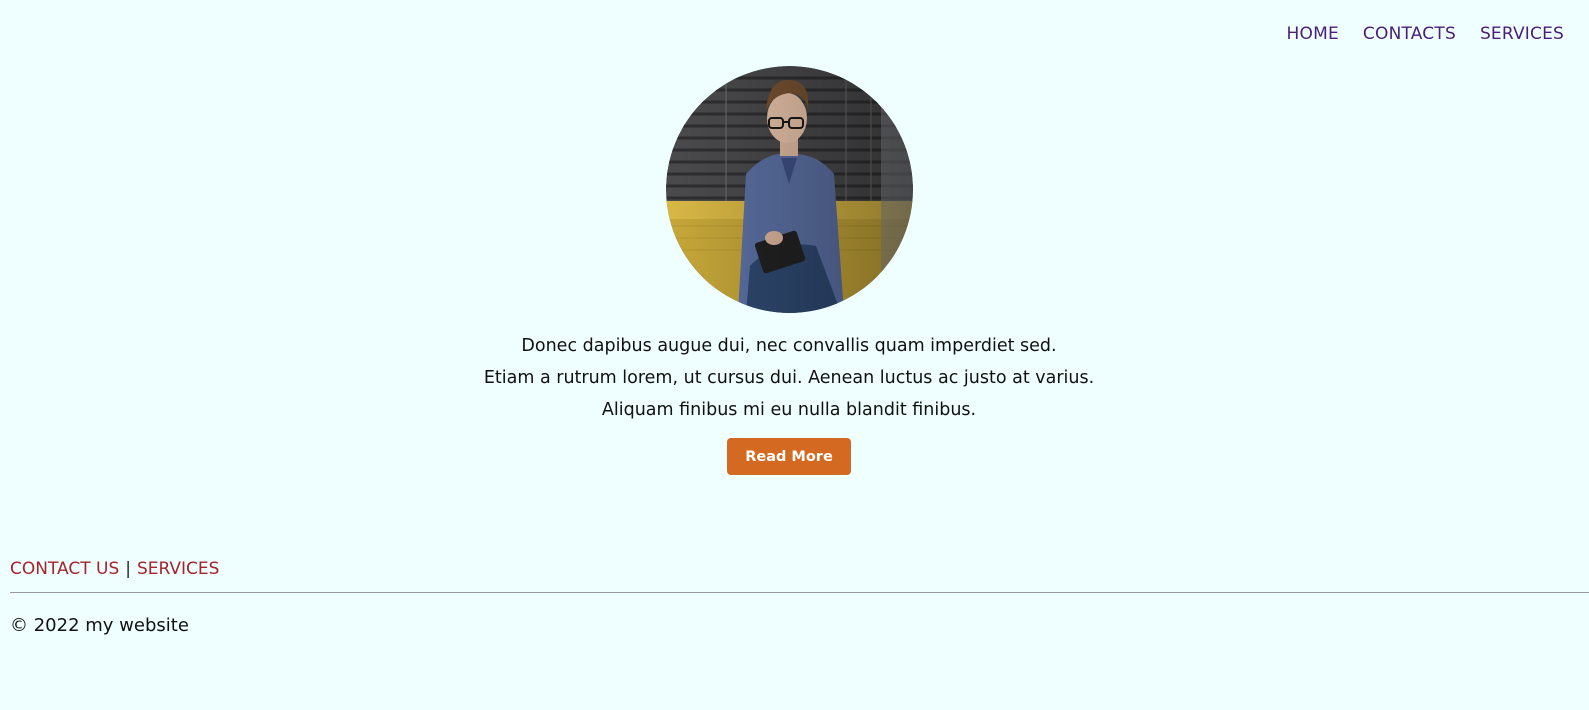 The image size is (1589, 710). I want to click on footer-links: CONTACT US | SERVICES, so click(114, 569).